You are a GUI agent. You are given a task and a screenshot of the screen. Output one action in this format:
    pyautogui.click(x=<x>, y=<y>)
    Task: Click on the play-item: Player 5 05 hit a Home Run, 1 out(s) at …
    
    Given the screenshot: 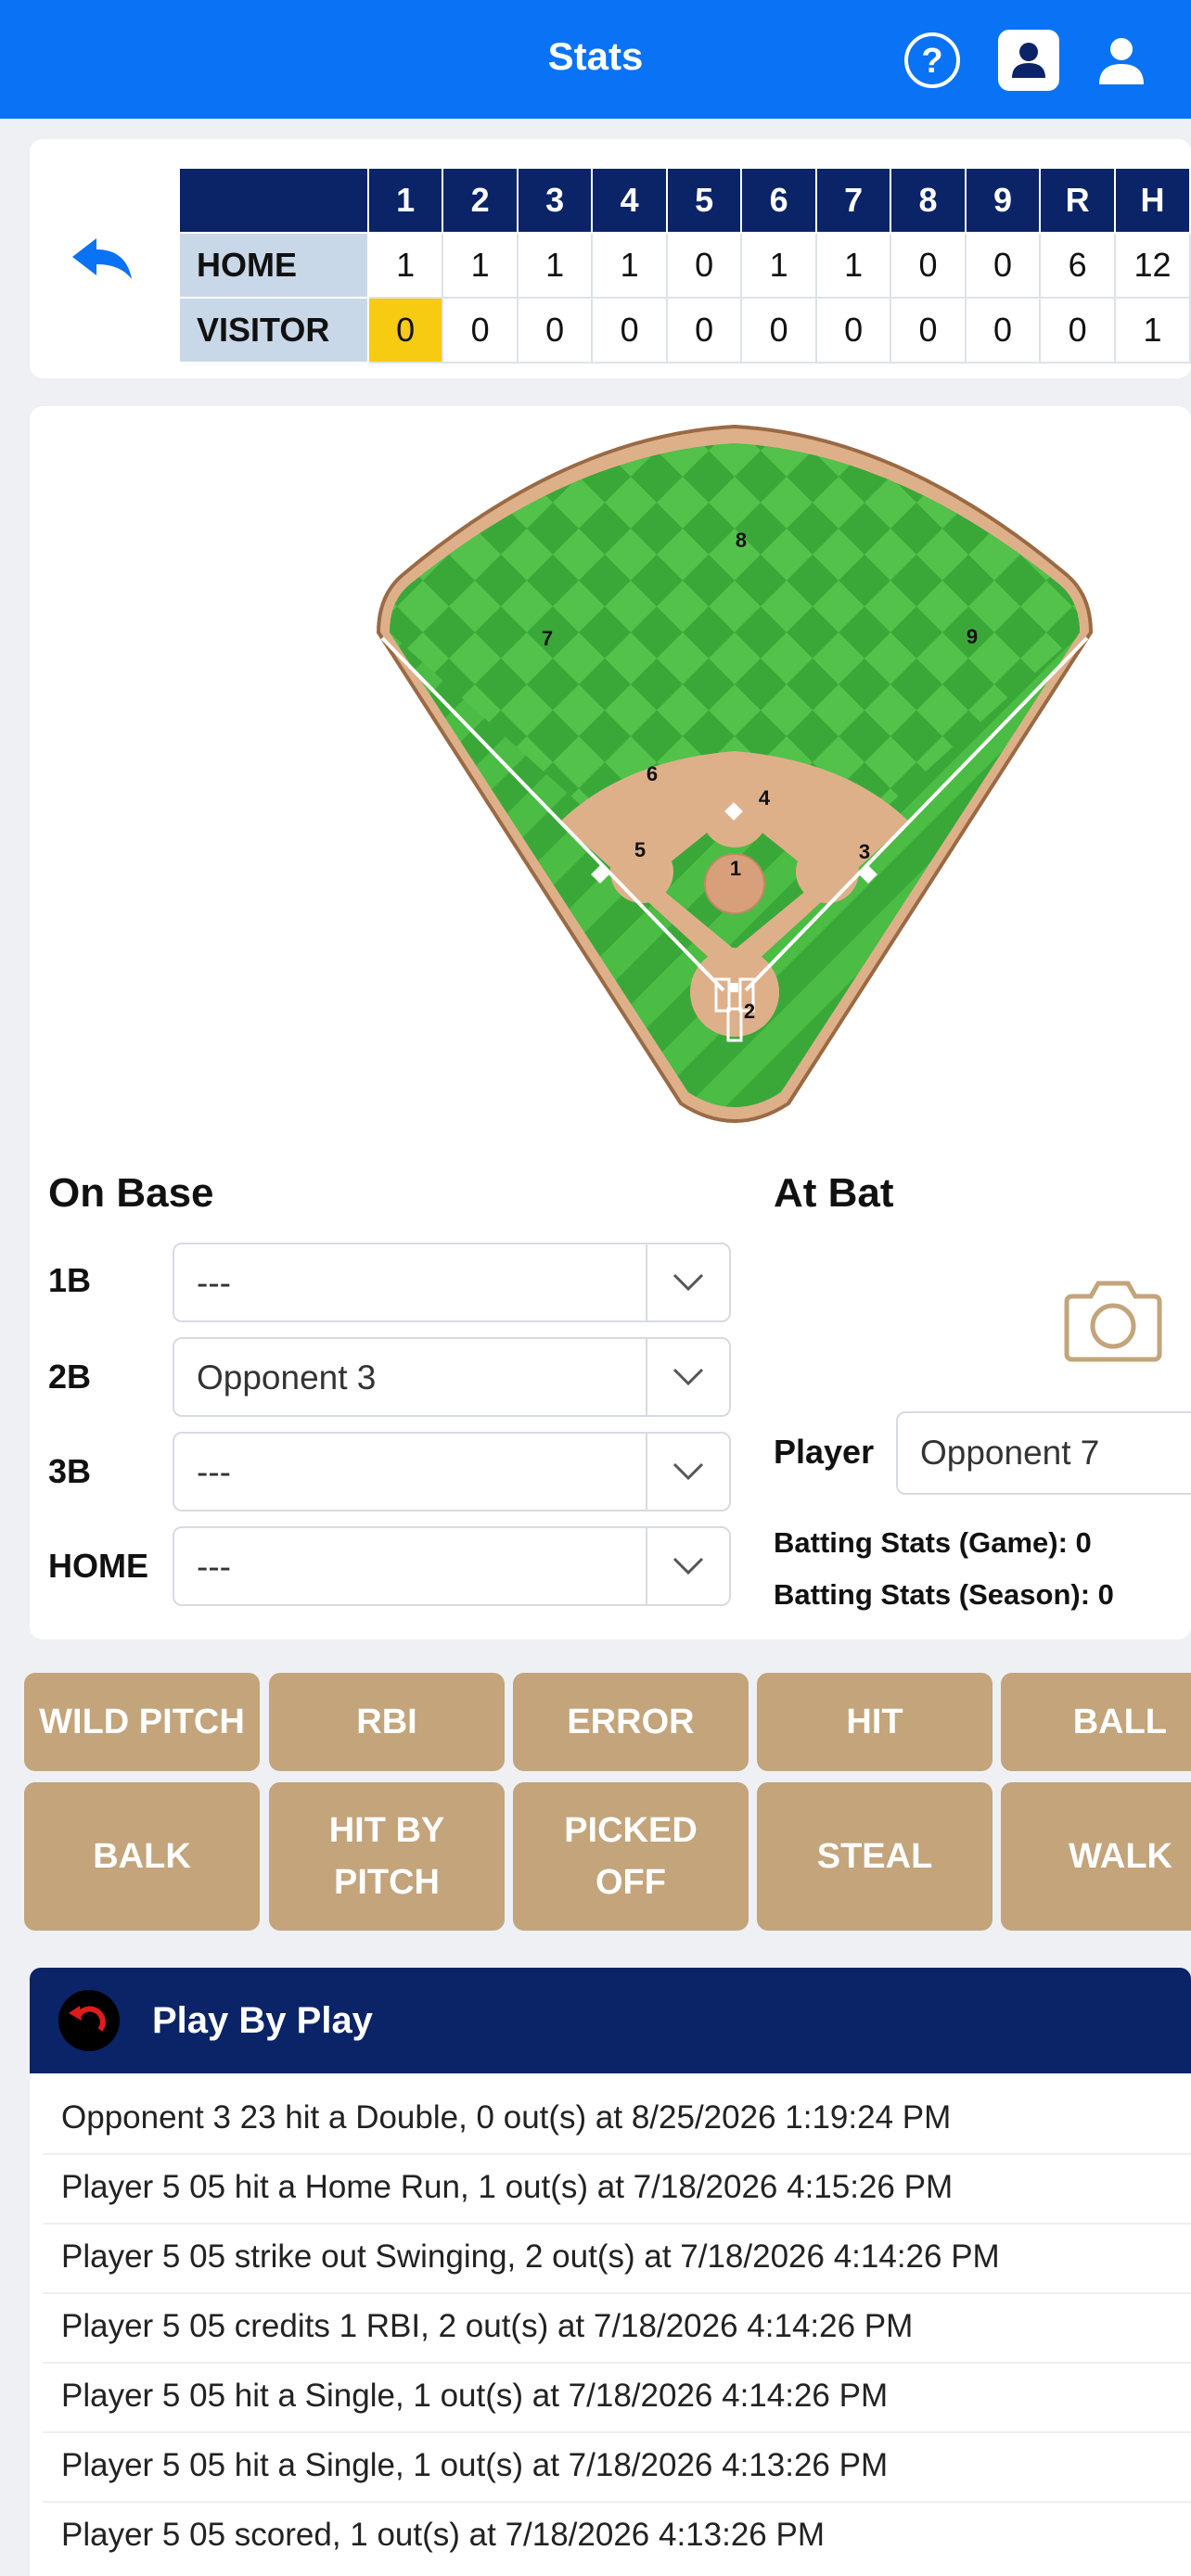 What is the action you would take?
    pyautogui.click(x=508, y=2187)
    